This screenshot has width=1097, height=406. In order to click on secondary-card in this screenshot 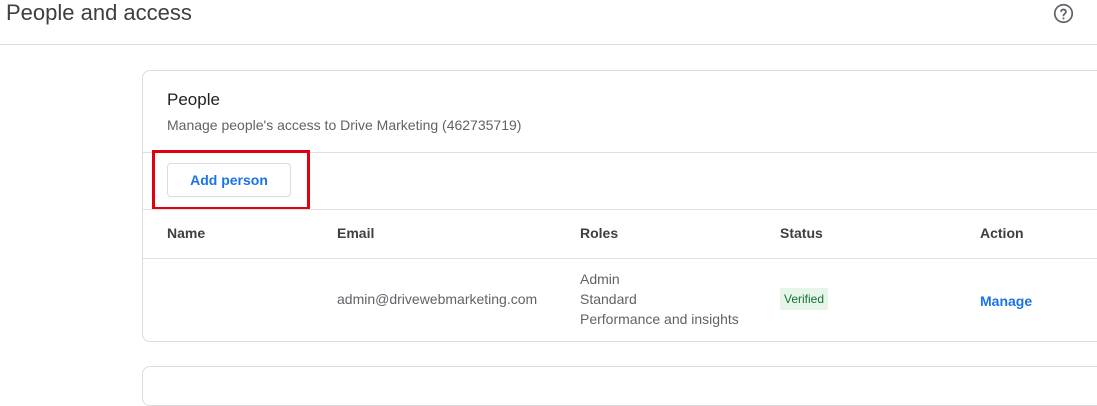, I will do `click(619, 386)`.